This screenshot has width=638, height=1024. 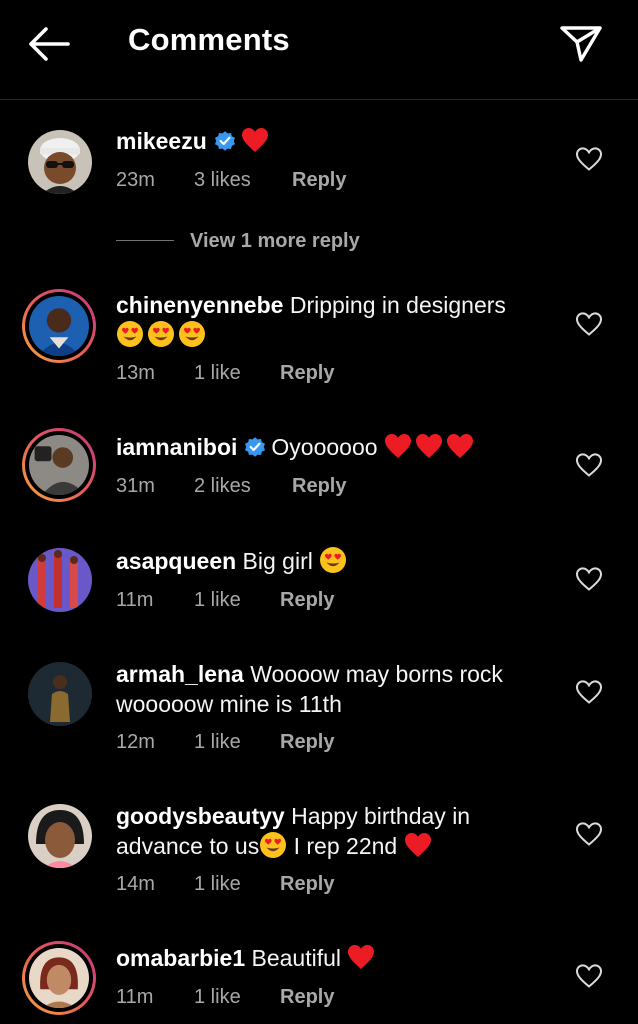 I want to click on comment-body: Dripping in designers, so click(x=397, y=305).